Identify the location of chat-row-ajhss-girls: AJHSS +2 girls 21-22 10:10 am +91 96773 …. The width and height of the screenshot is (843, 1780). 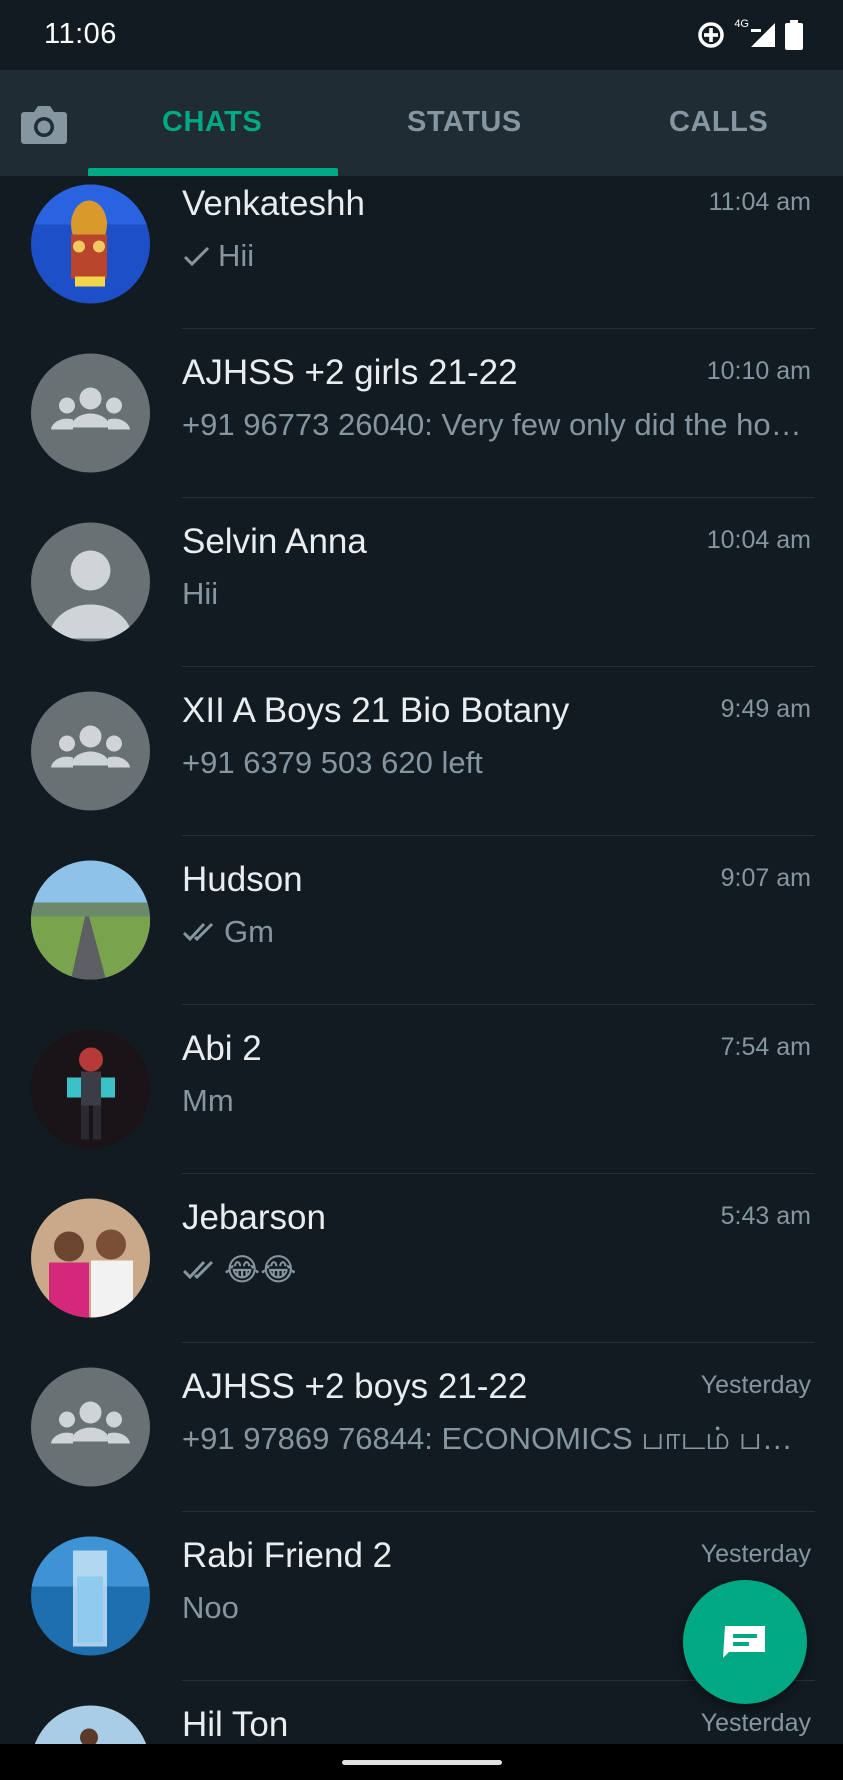
(421, 413).